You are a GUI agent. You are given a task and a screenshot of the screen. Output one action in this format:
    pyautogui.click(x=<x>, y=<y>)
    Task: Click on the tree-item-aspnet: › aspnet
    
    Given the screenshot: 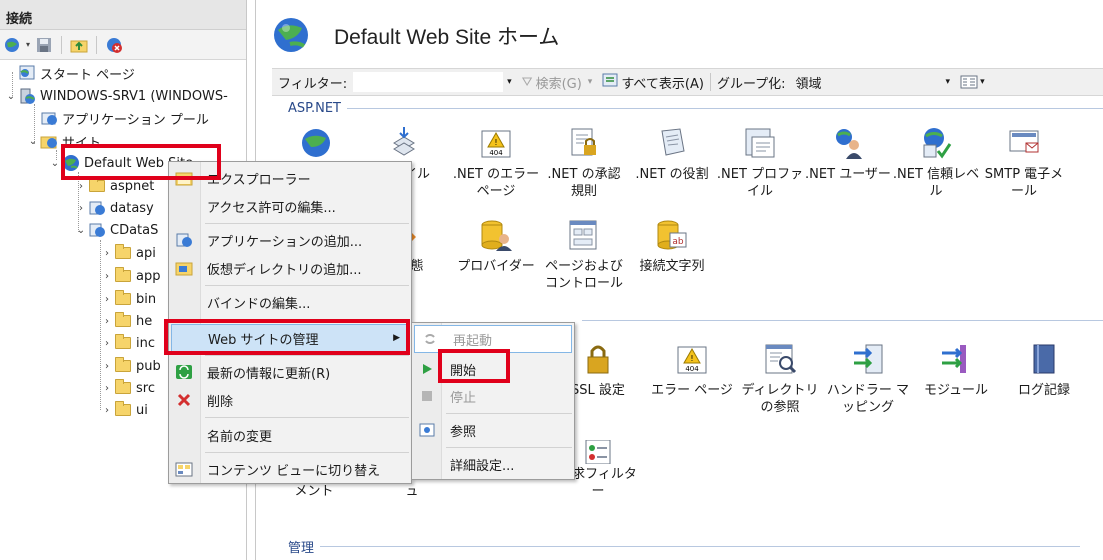 What is the action you would take?
    pyautogui.click(x=114, y=186)
    